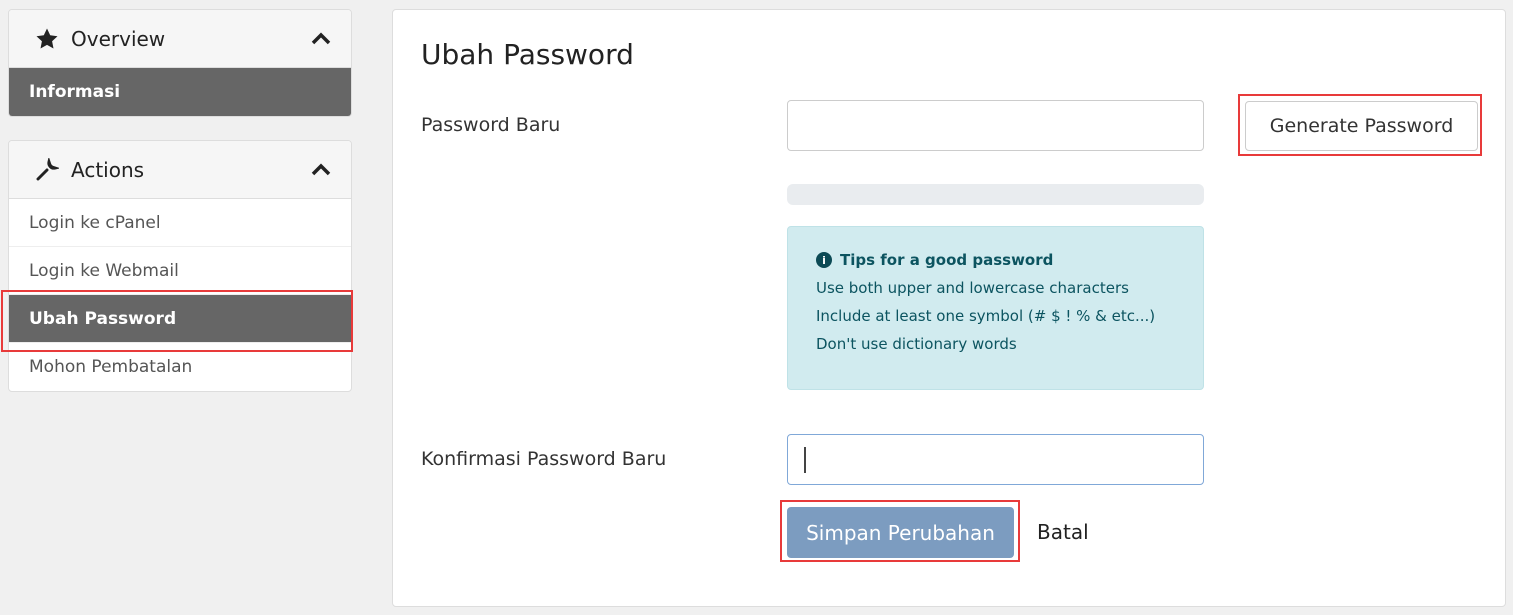  Describe the element at coordinates (995, 125) in the screenshot. I see `new-password-input` at that location.